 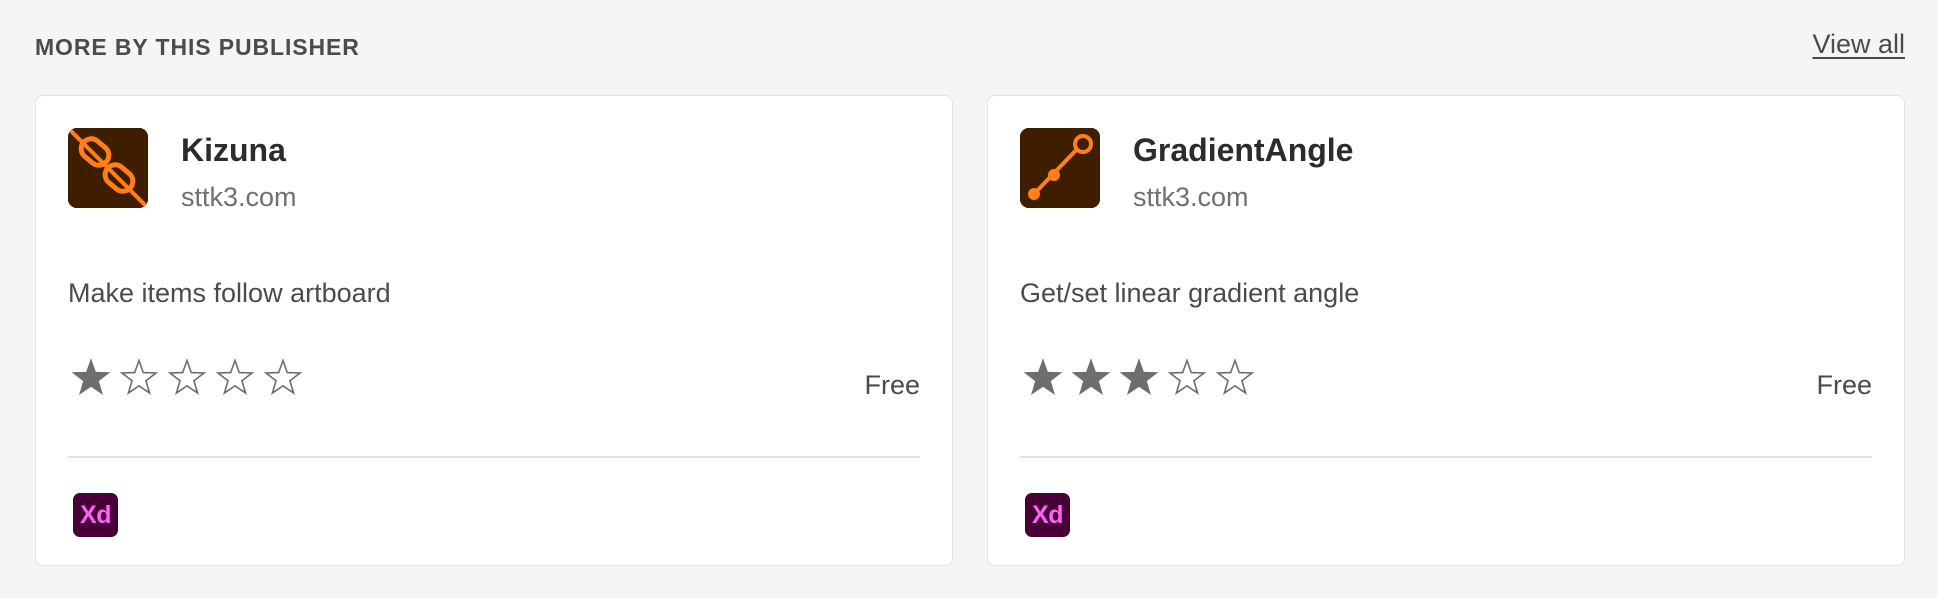 I want to click on plugin-description: Make items follow artboard, so click(x=229, y=293).